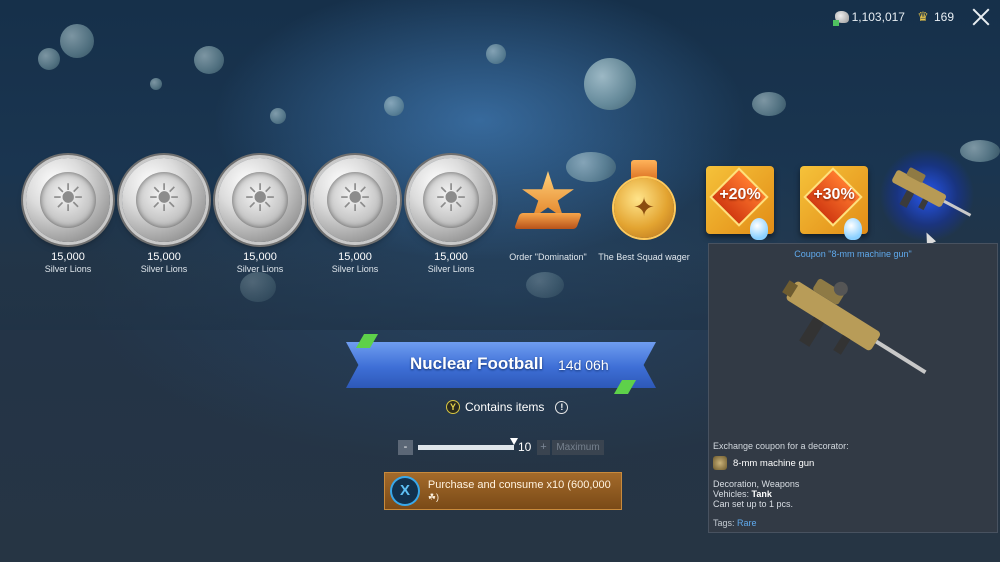 This screenshot has height=562, width=1000. What do you see at coordinates (943, 17) in the screenshot?
I see `golden-eagles-value: 169` at bounding box center [943, 17].